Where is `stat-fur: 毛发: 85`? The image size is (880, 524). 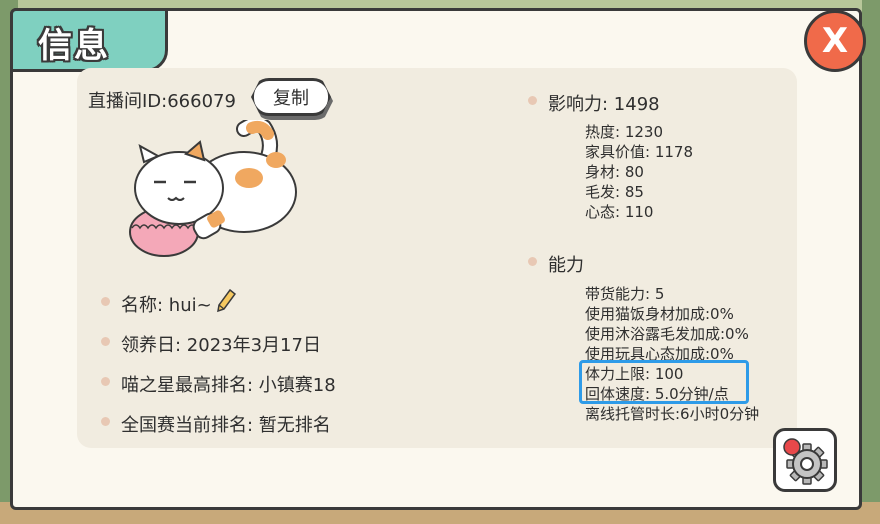 stat-fur: 毛发: 85 is located at coordinates (614, 192).